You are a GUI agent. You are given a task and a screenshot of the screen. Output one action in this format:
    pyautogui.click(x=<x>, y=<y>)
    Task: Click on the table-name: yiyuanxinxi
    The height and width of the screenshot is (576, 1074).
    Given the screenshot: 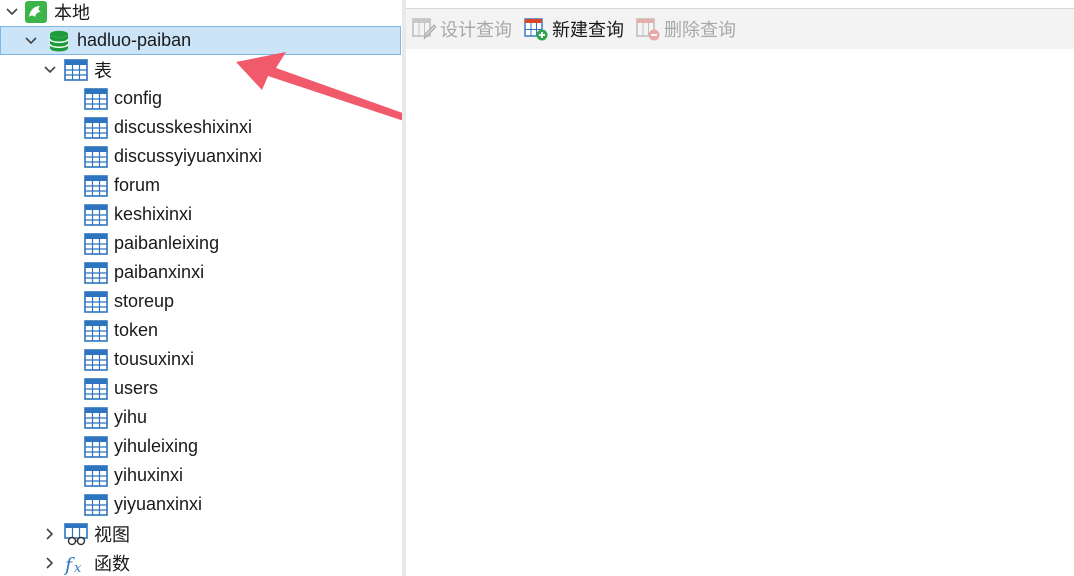 What is the action you would take?
    pyautogui.click(x=158, y=504)
    